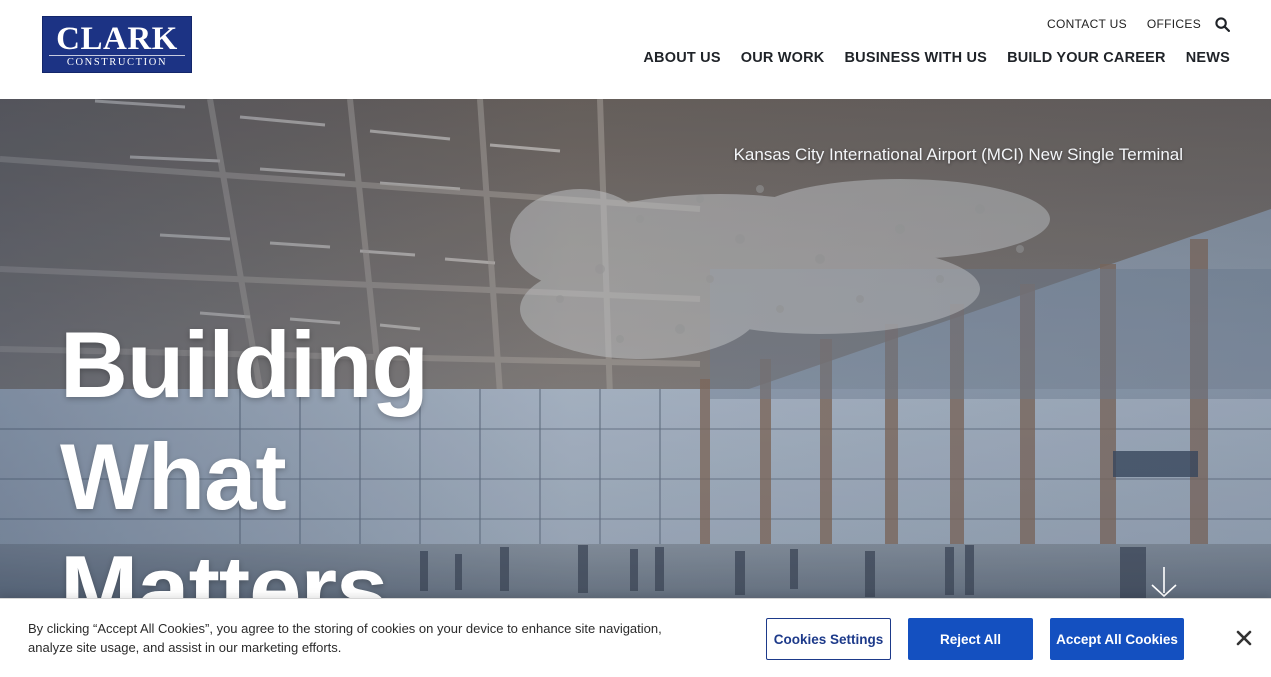 The height and width of the screenshot is (677, 1271). What do you see at coordinates (244, 364) in the screenshot?
I see `headline-line-1: Building` at bounding box center [244, 364].